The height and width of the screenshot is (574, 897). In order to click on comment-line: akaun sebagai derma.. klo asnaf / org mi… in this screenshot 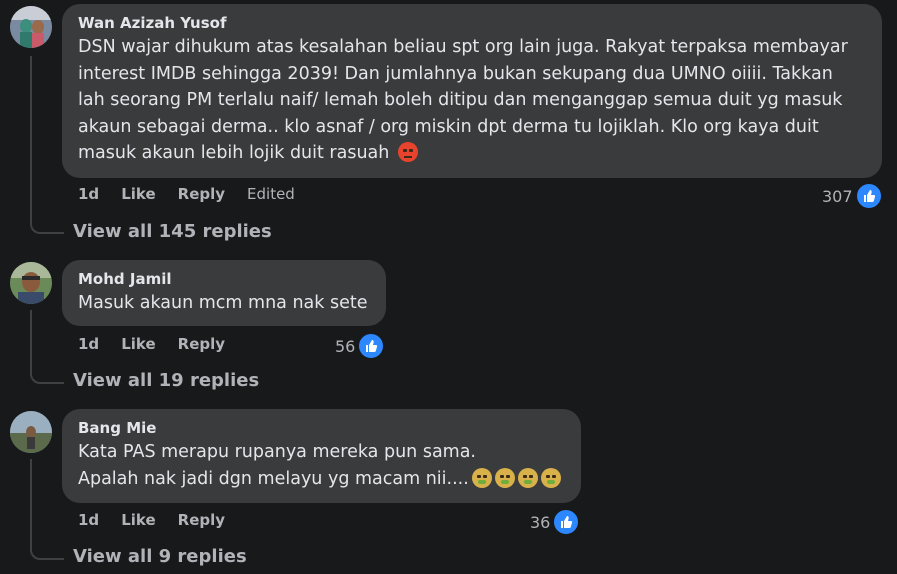, I will do `click(448, 126)`.